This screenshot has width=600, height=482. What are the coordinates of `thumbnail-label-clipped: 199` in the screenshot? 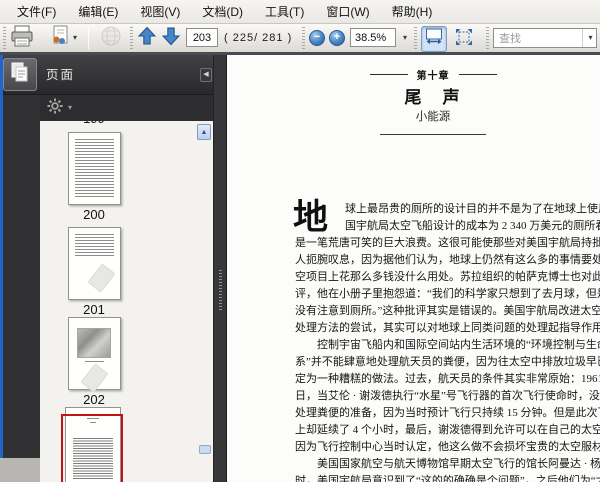 It's located at (94, 123).